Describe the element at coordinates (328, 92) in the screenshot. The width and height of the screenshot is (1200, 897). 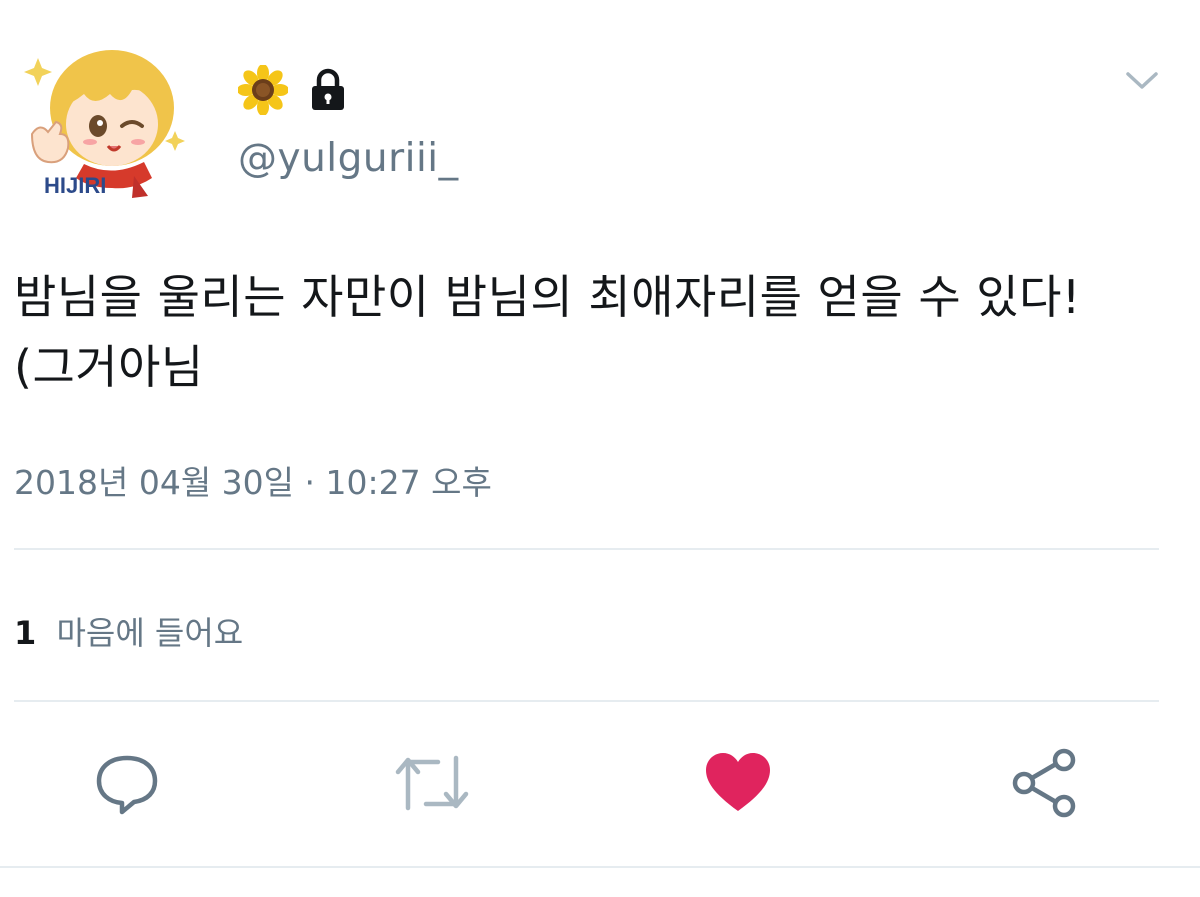
I see `lock-icon` at that location.